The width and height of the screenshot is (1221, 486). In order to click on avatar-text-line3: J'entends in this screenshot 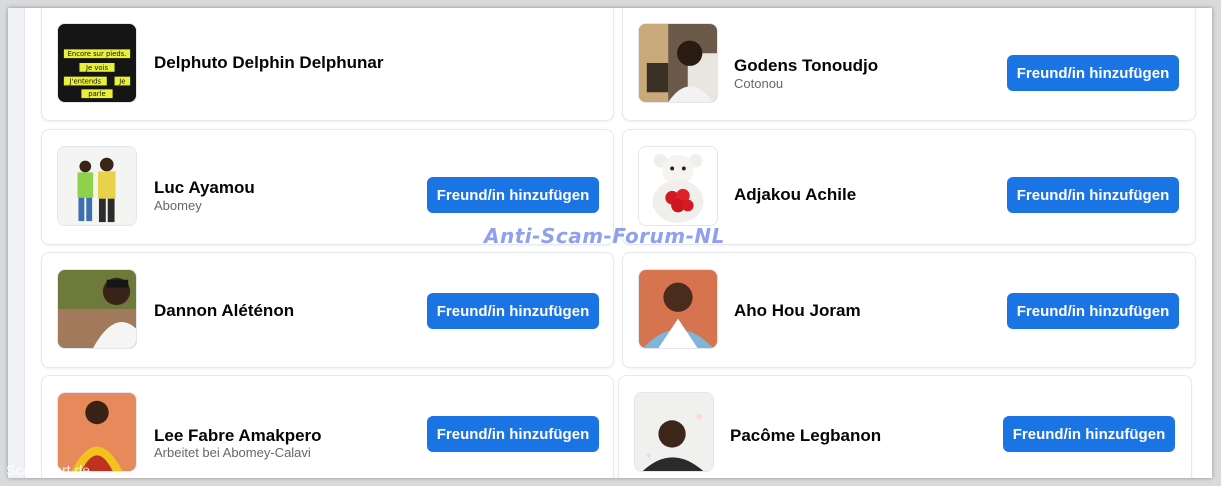, I will do `click(85, 81)`.